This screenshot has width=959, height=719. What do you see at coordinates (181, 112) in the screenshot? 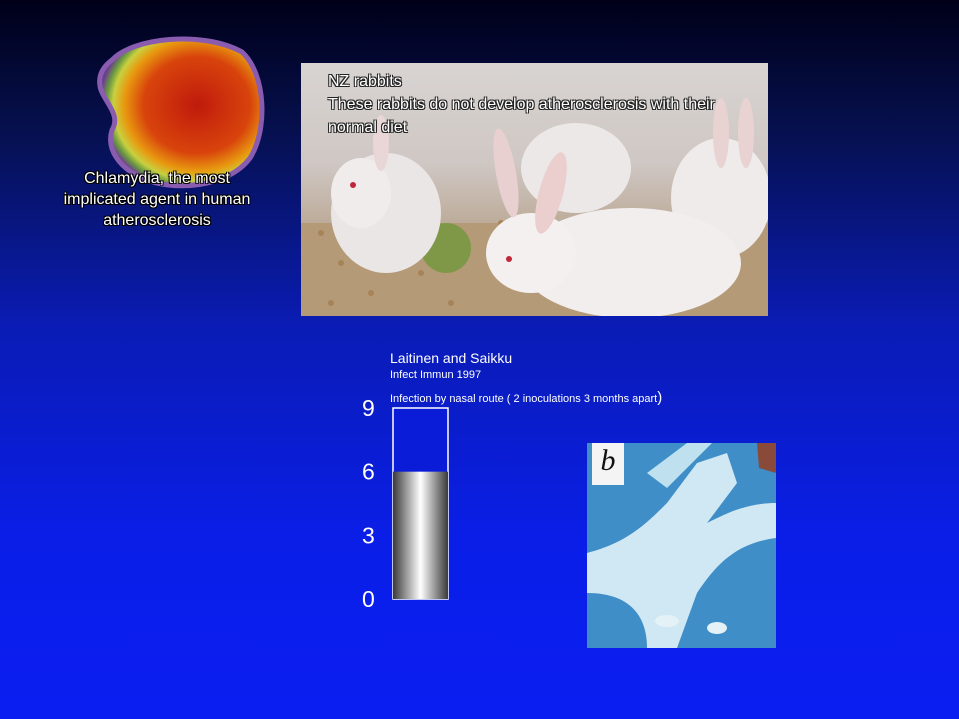
I see `chlamydia-micrograph-image` at bounding box center [181, 112].